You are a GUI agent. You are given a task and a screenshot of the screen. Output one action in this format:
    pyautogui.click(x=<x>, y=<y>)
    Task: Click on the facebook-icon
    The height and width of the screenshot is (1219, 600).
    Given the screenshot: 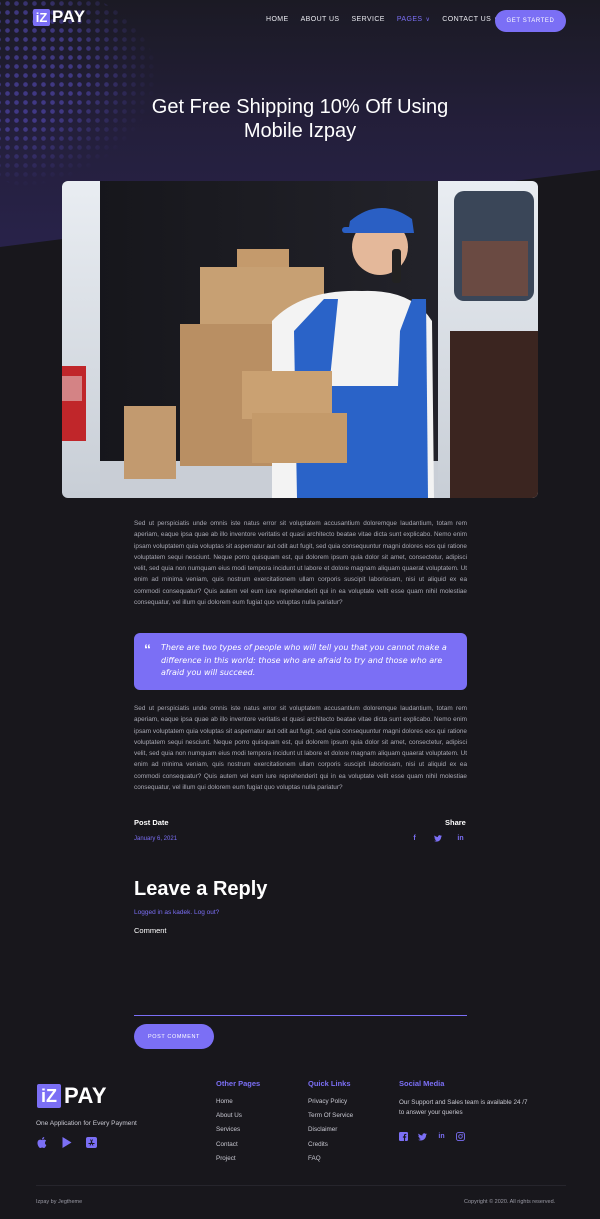 What is the action you would take?
    pyautogui.click(x=403, y=1136)
    